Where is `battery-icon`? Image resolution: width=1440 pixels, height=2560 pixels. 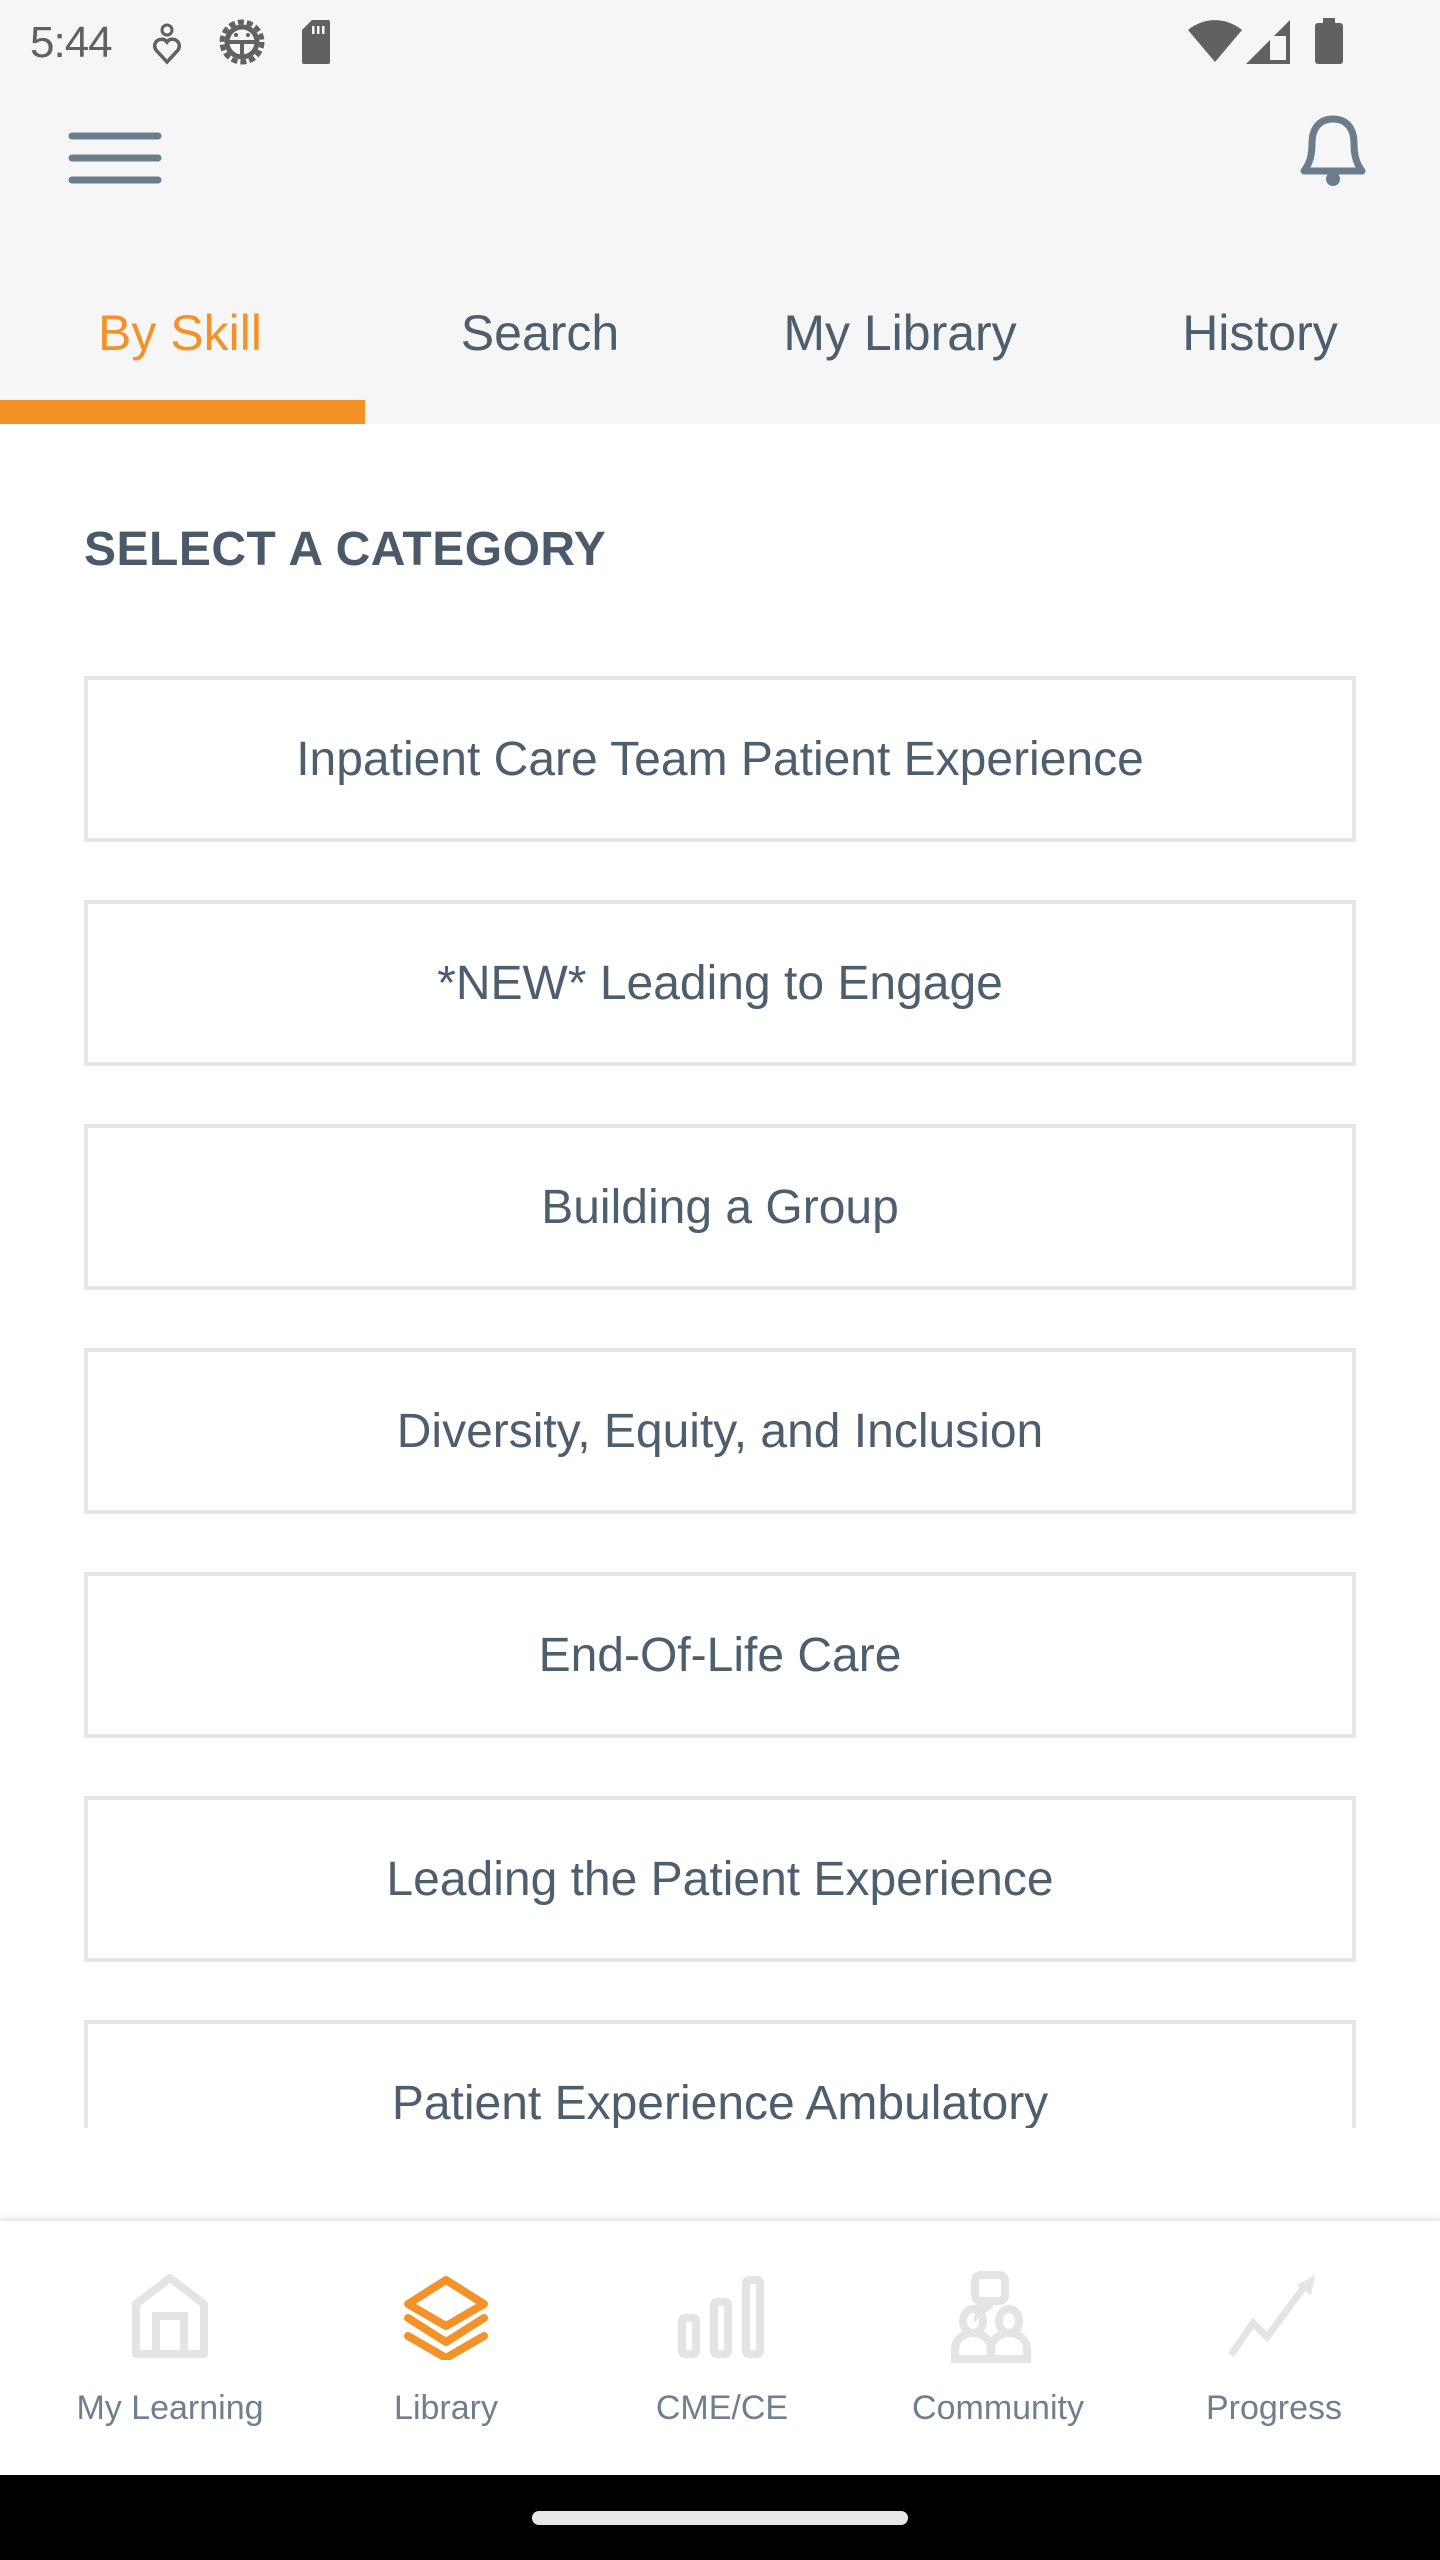
battery-icon is located at coordinates (1329, 41).